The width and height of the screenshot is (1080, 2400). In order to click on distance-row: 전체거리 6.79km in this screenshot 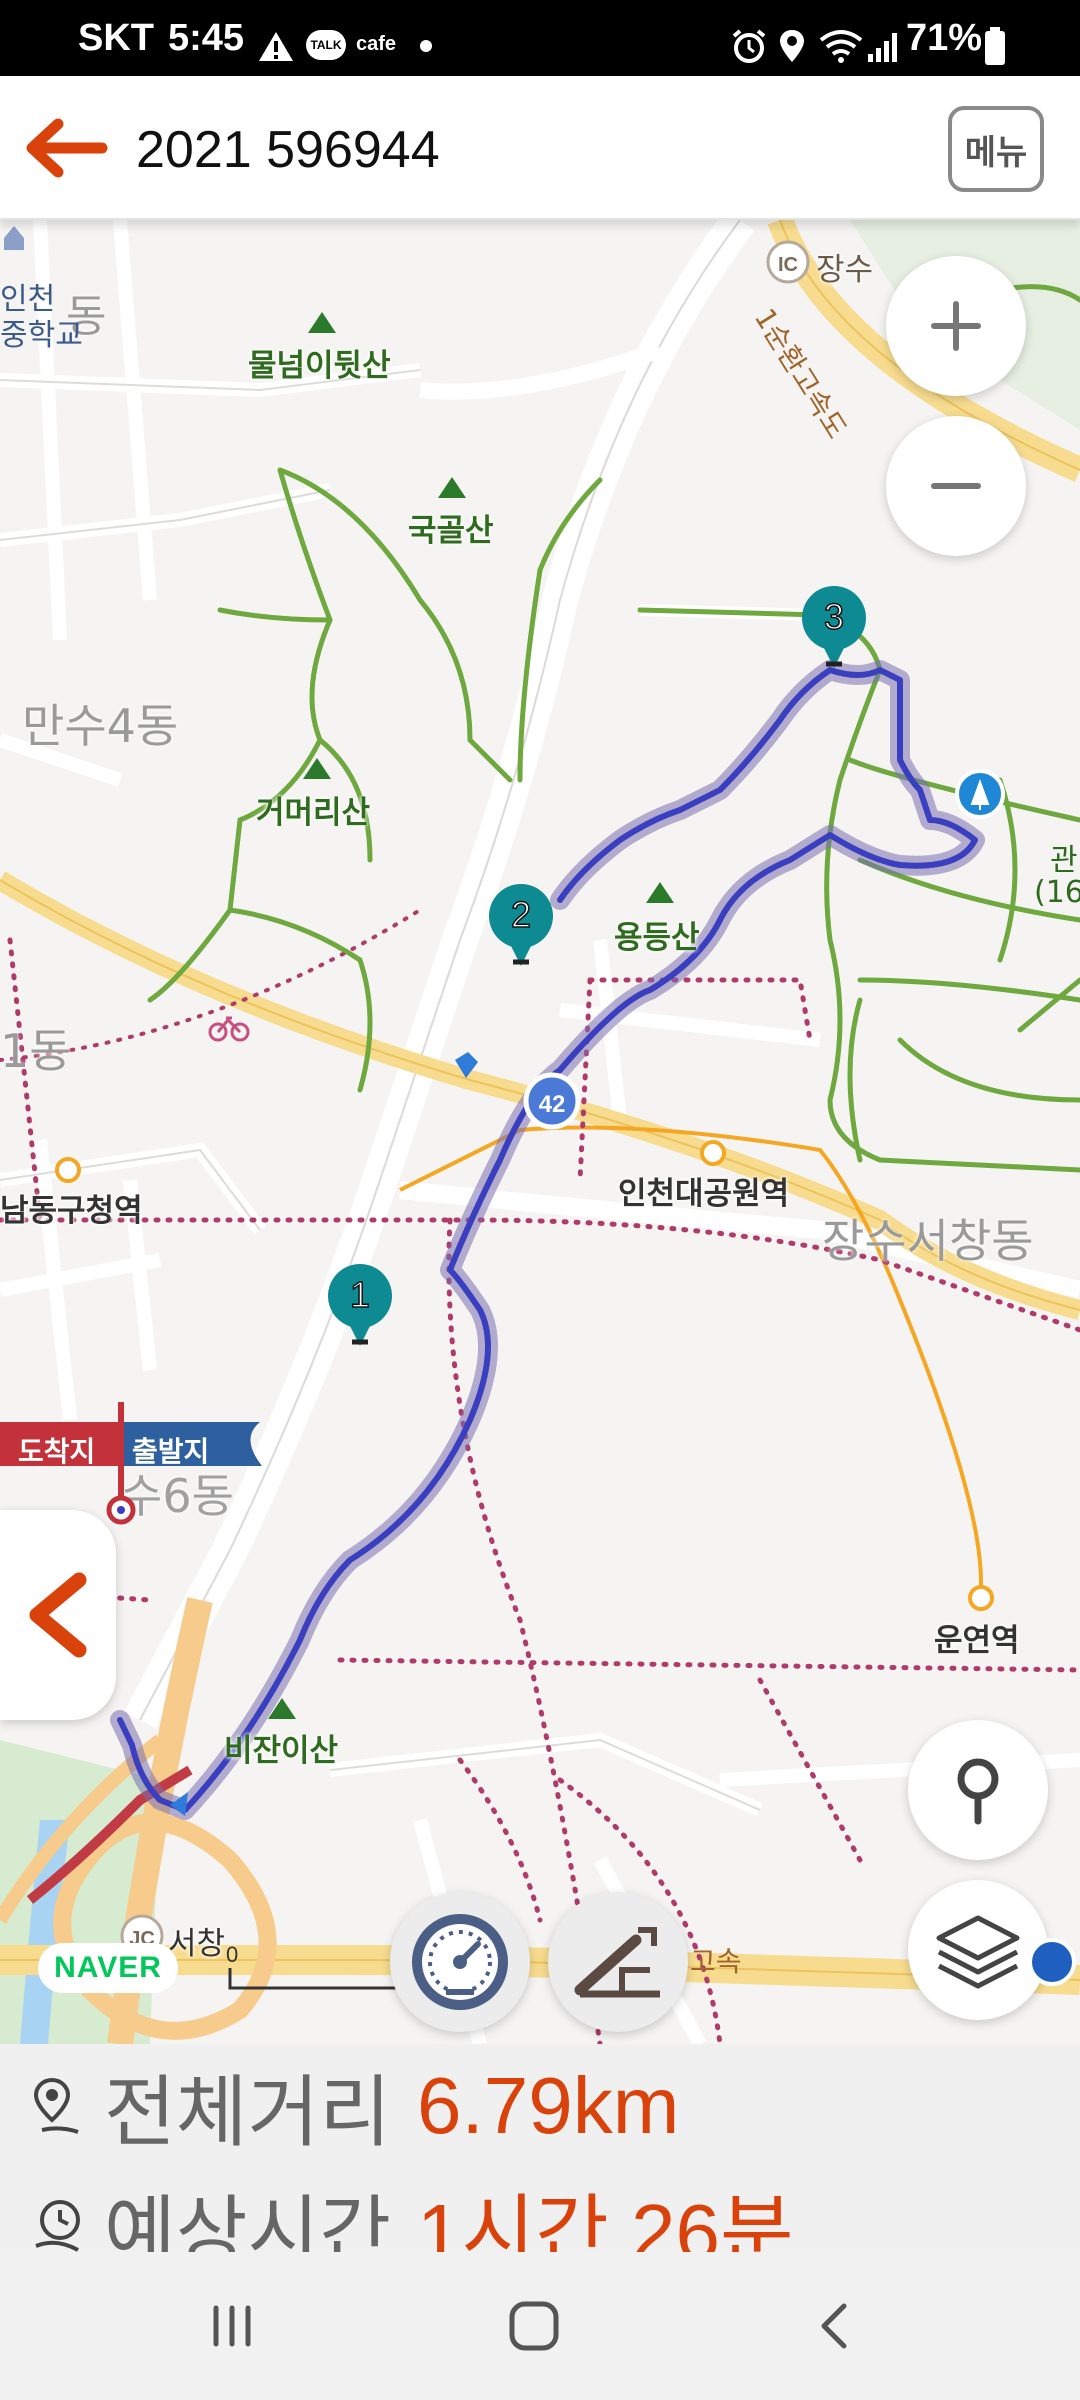, I will do `click(355, 2107)`.